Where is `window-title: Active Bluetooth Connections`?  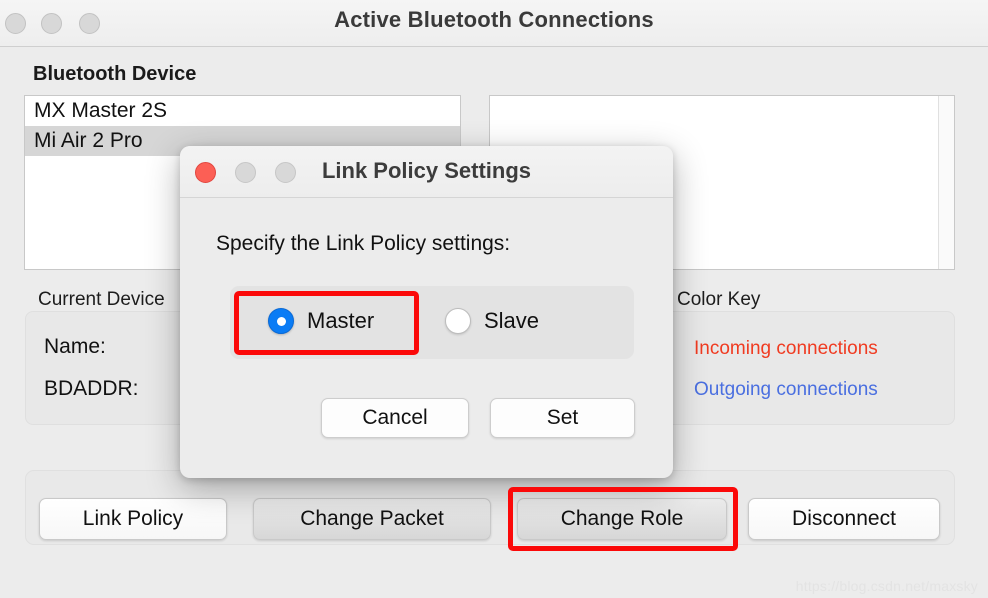 window-title: Active Bluetooth Connections is located at coordinates (494, 19).